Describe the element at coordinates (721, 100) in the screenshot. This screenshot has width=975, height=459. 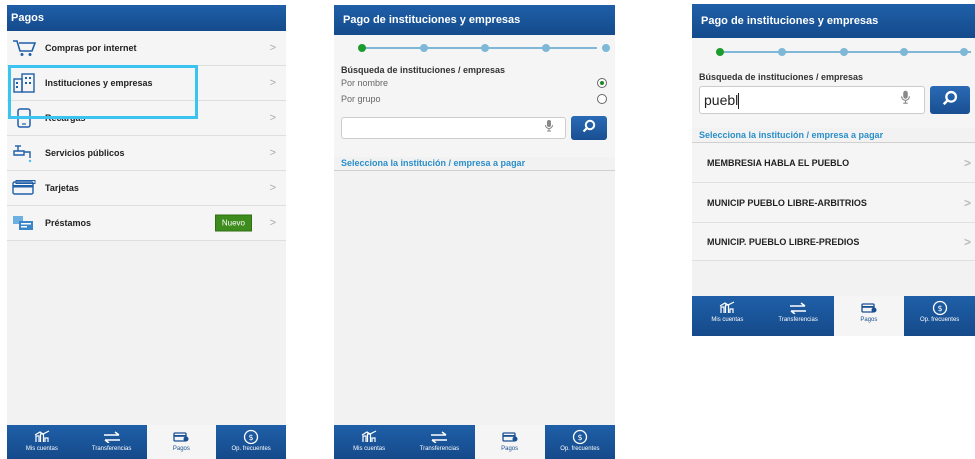
I see `search-input-value: puebl` at that location.